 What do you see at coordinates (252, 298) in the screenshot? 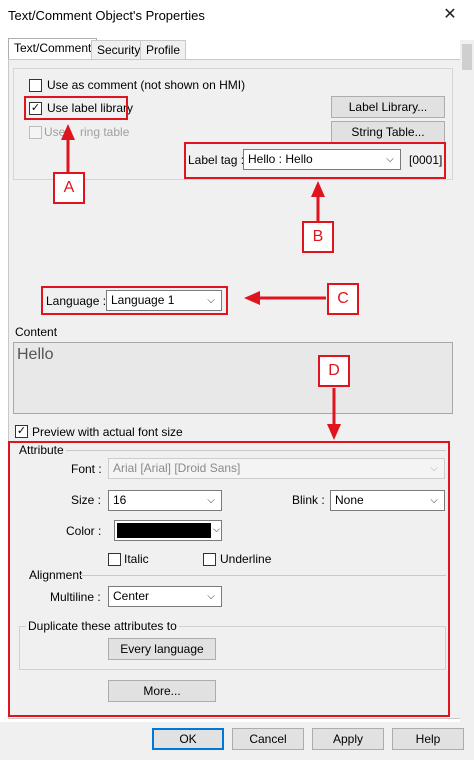
I see `arrow-c-head` at bounding box center [252, 298].